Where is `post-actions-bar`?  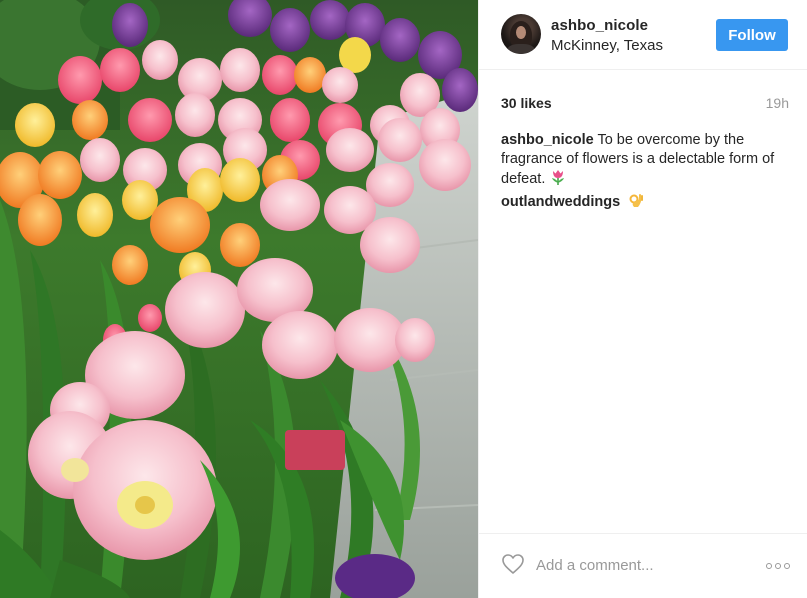 post-actions-bar is located at coordinates (643, 565).